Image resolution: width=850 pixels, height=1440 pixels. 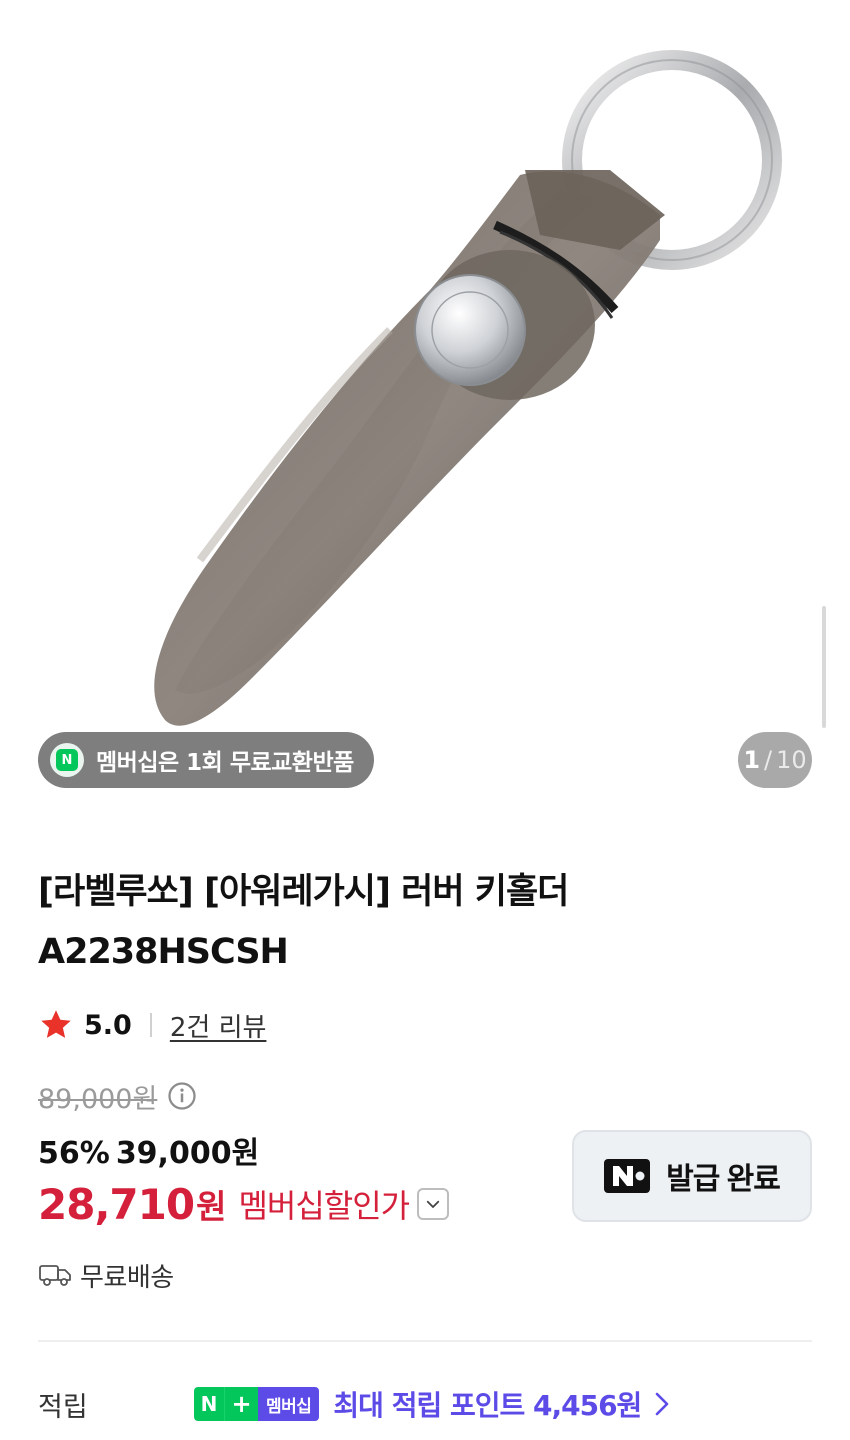 What do you see at coordinates (108, 1025) in the screenshot?
I see `rating-value: 5.0` at bounding box center [108, 1025].